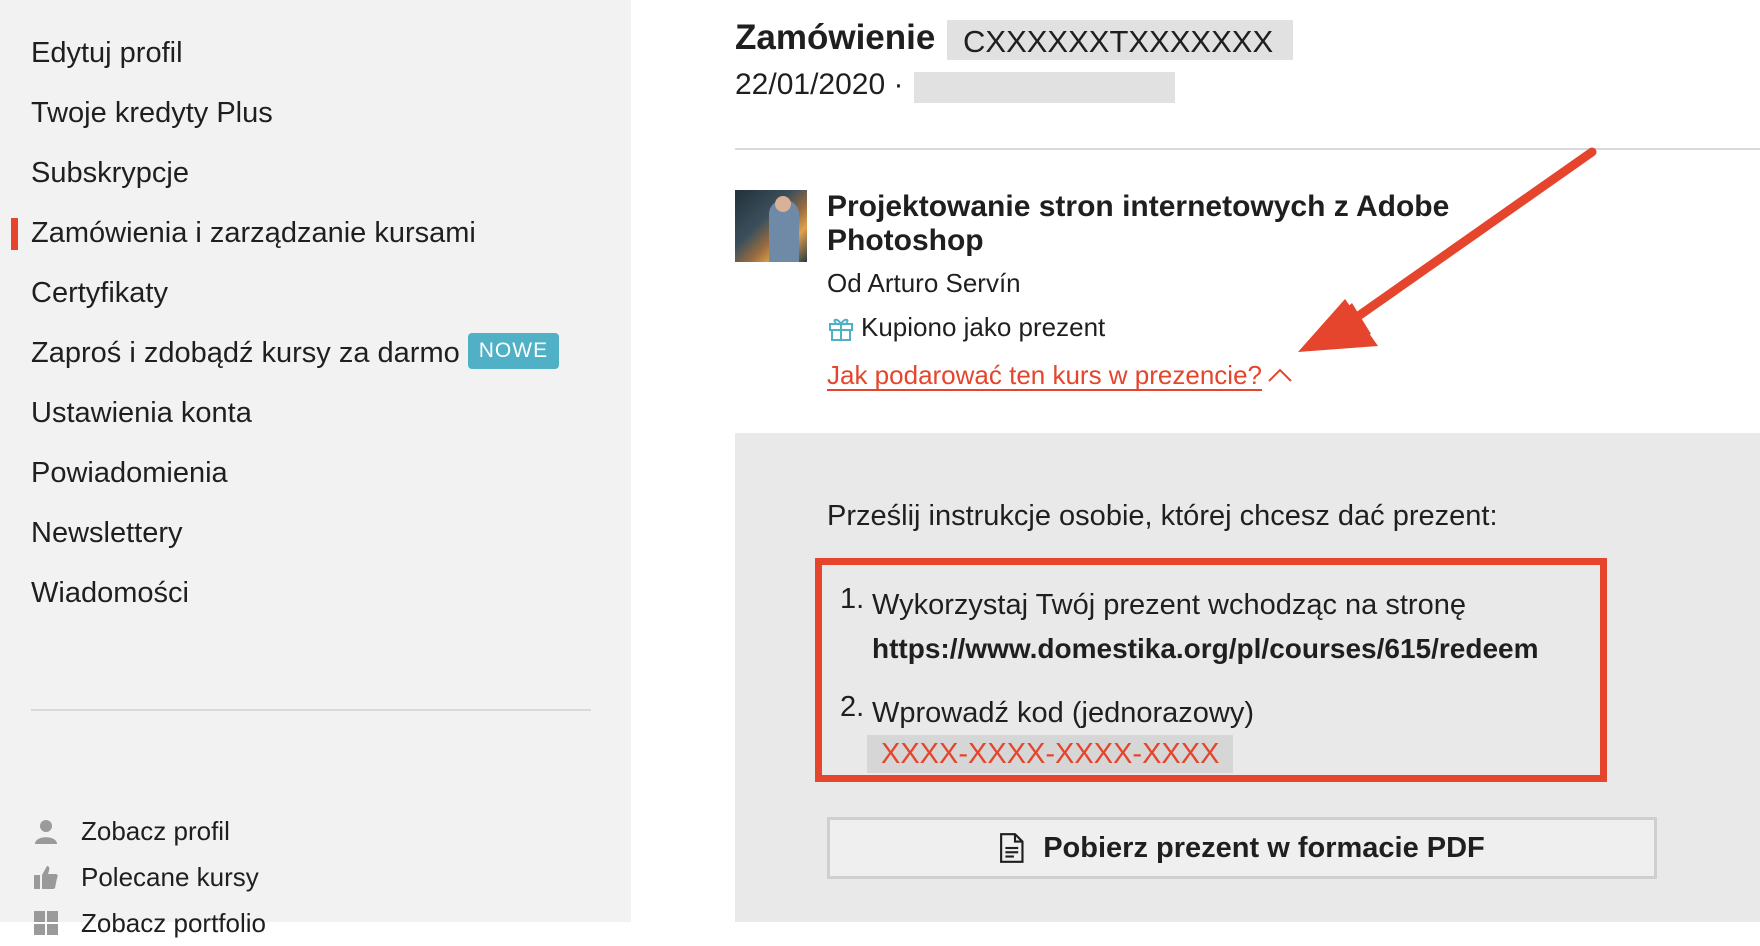 This screenshot has width=1760, height=946. Describe the element at coordinates (513, 351) in the screenshot. I see `new-badge: NOWE` at that location.